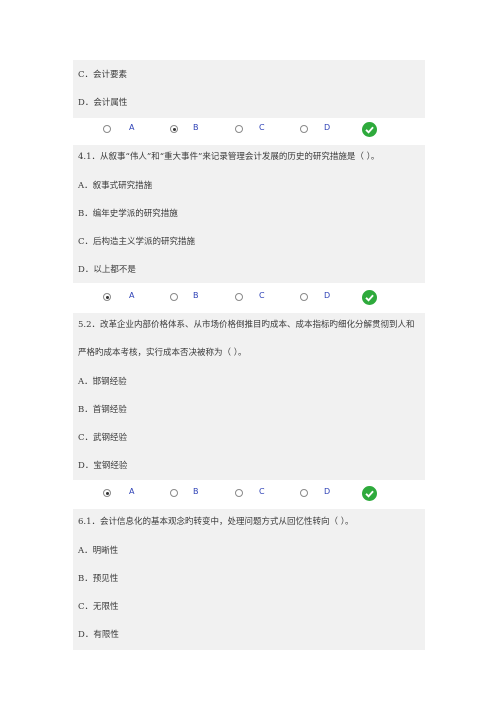  Describe the element at coordinates (137, 242) in the screenshot. I see `option-c-text: C．后构造主义学派的研究措施` at that location.